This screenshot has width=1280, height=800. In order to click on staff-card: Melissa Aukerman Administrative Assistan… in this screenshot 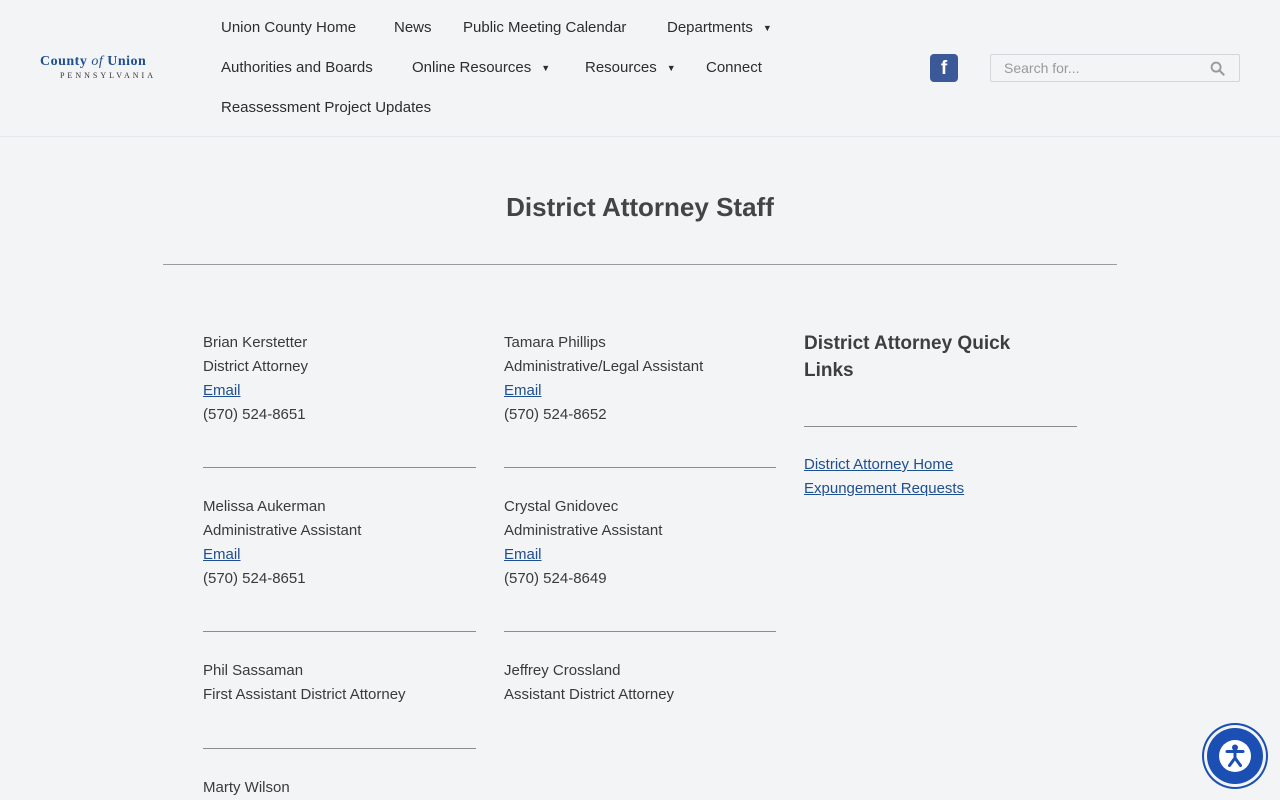, I will do `click(339, 543)`.